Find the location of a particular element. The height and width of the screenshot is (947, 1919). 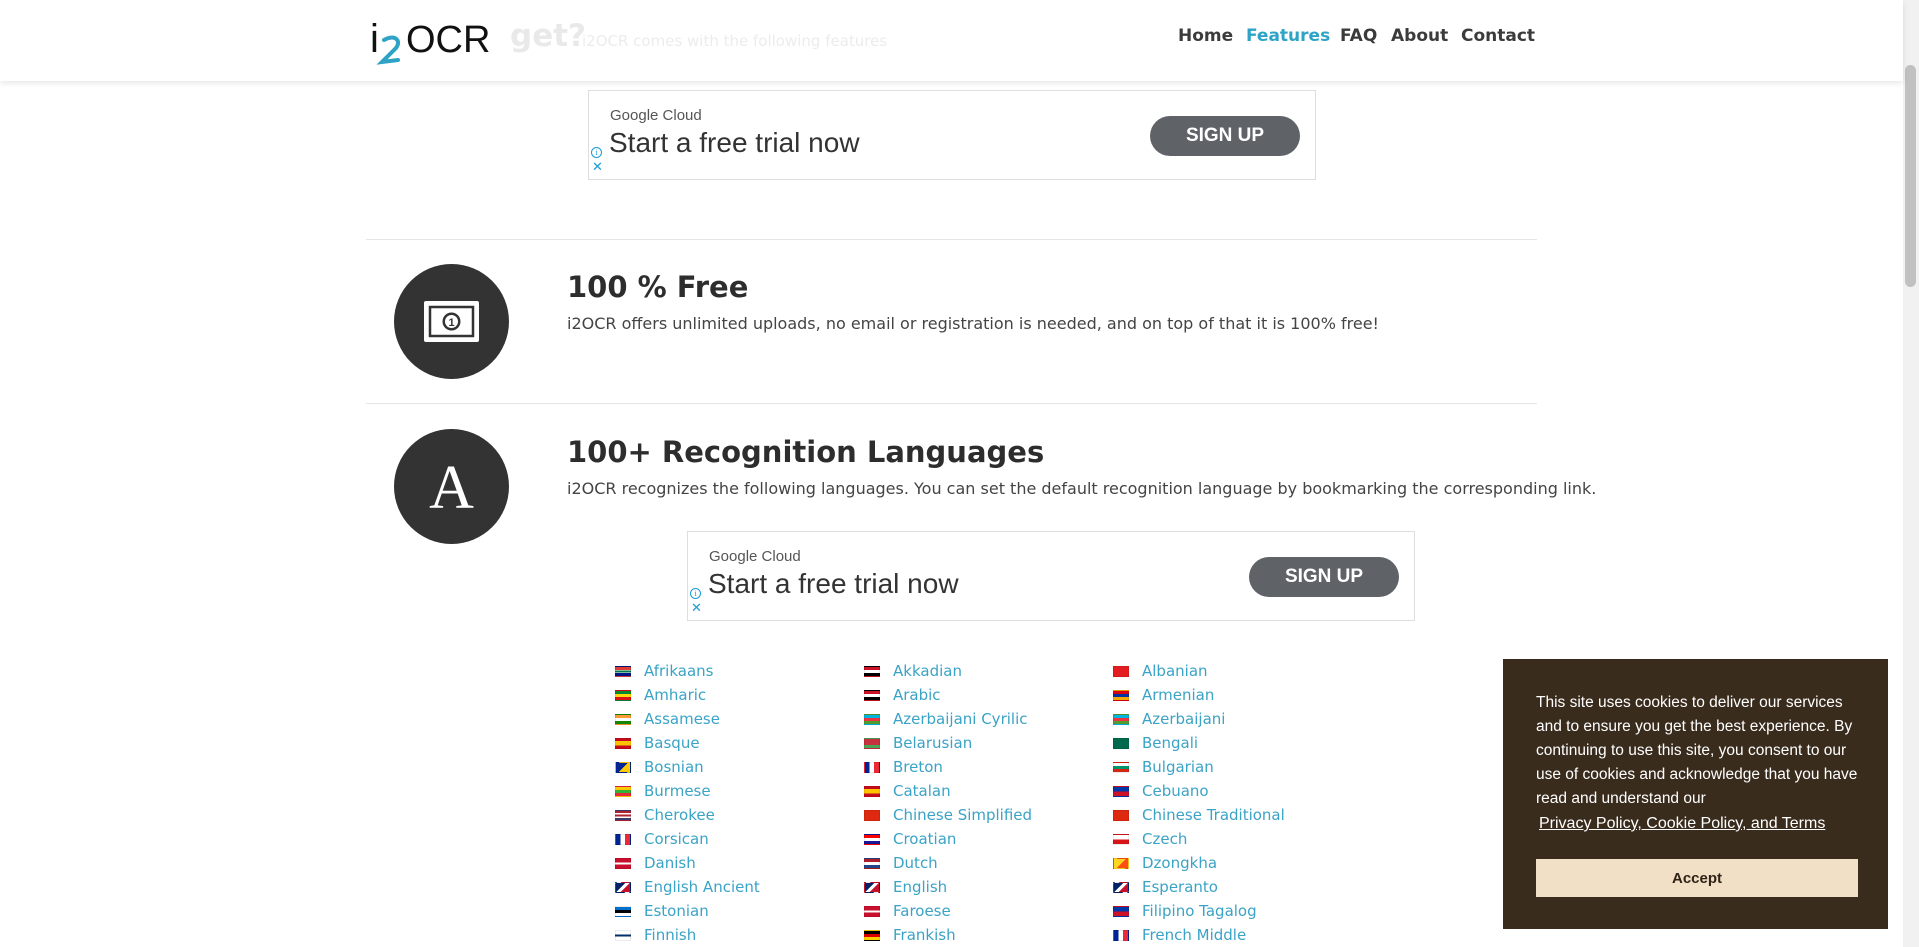

language-link: Frankish is located at coordinates (984, 935).